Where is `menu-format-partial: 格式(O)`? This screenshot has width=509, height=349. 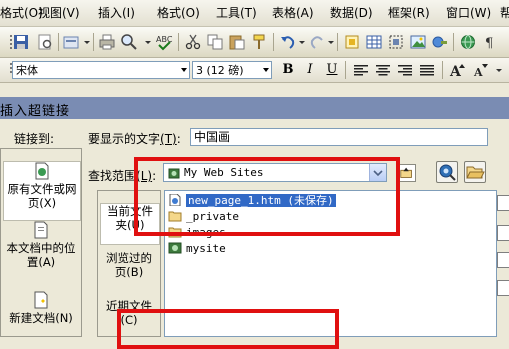
menu-format-partial: 格式(O) is located at coordinates (21, 13).